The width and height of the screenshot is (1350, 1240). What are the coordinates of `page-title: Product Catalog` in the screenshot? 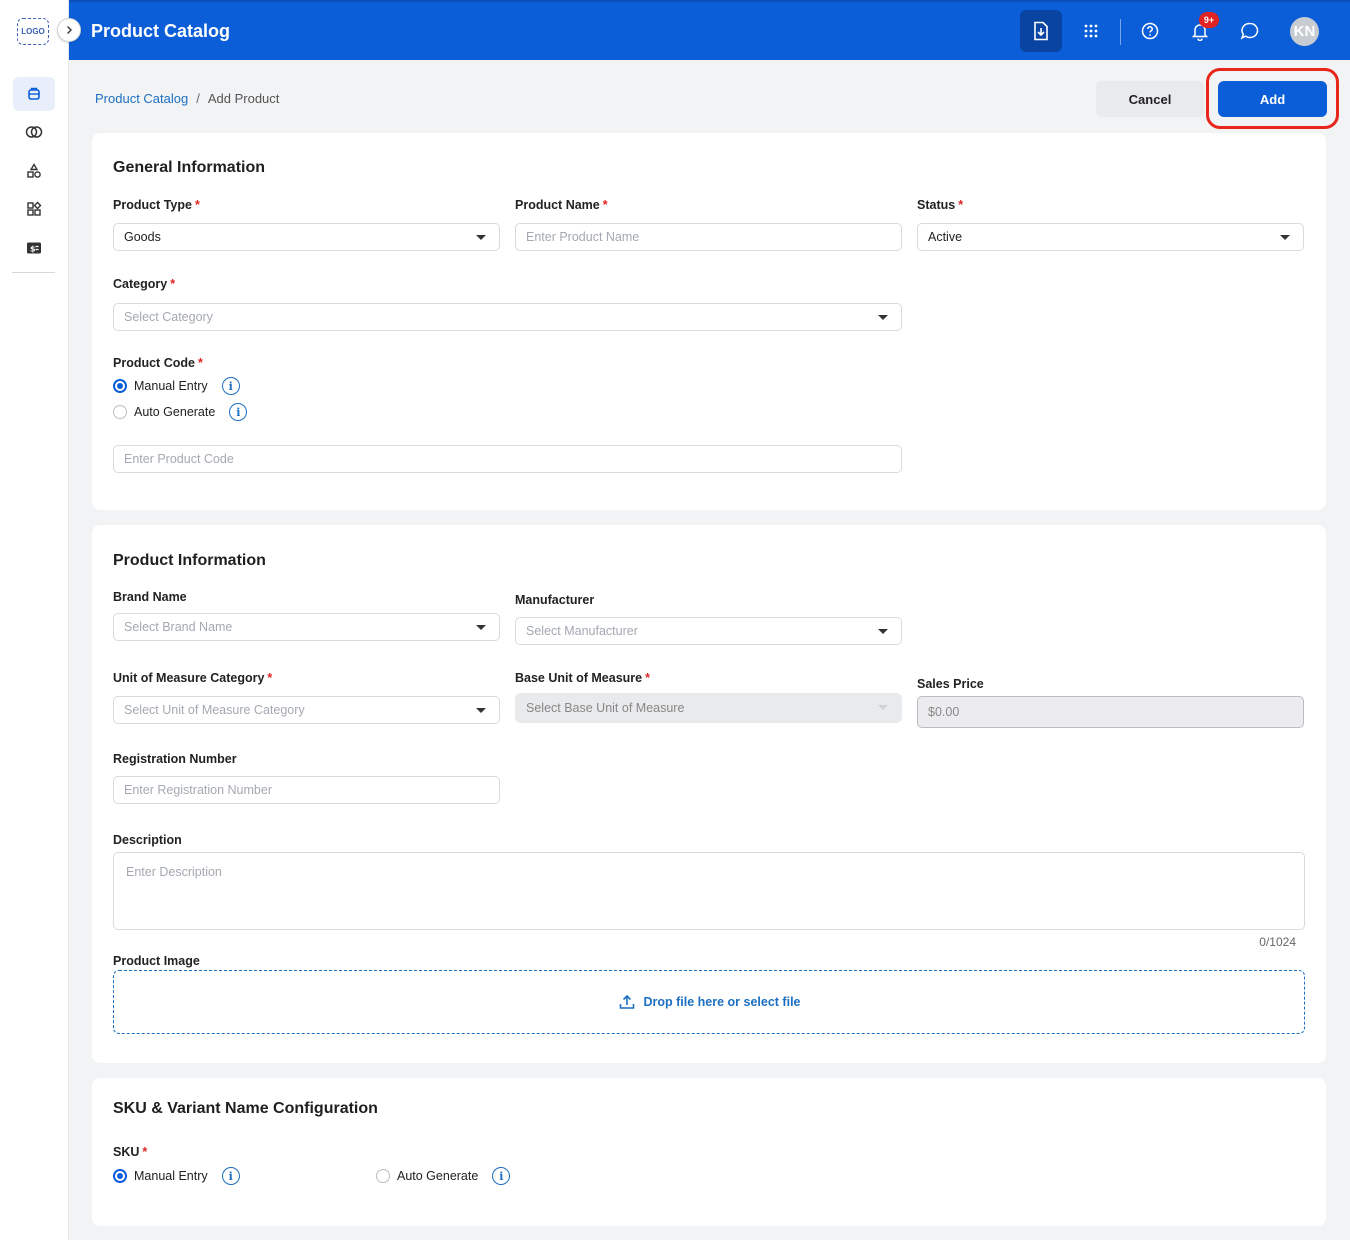 It's located at (161, 31).